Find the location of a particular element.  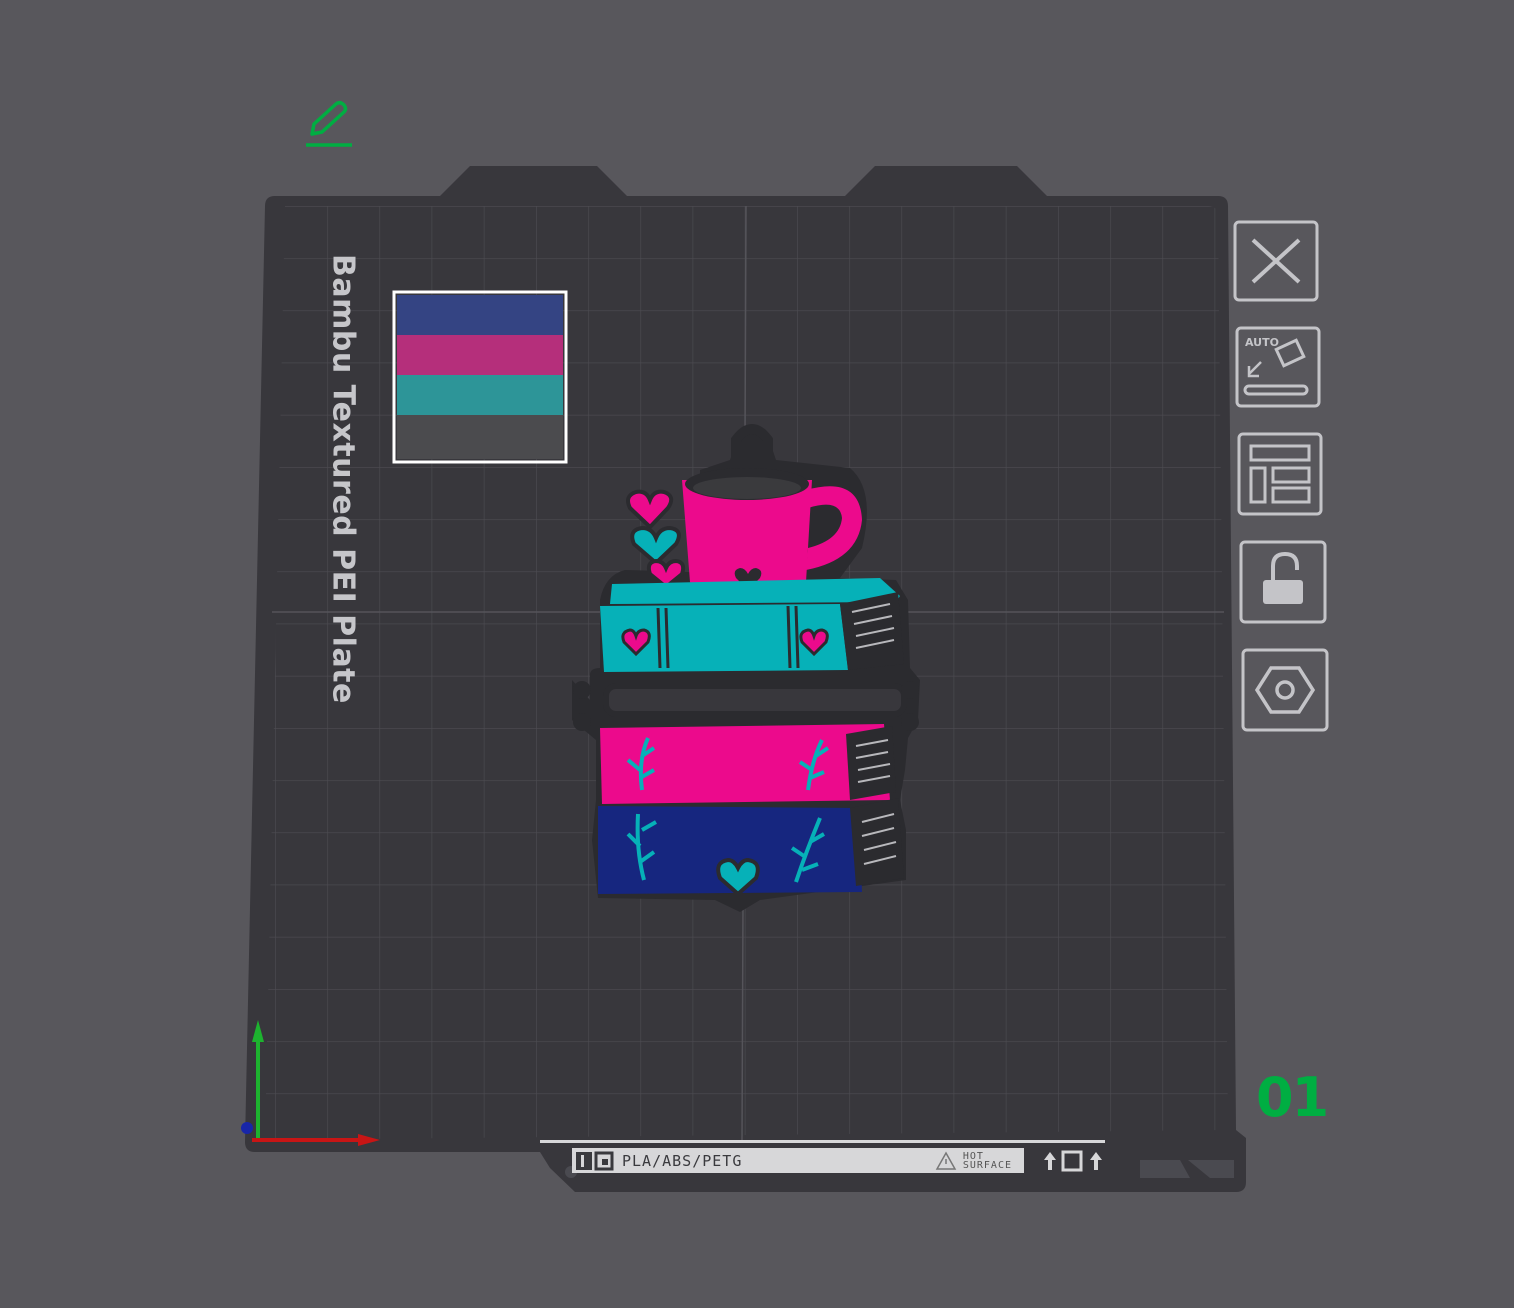

auto-label: AUTO is located at coordinates (1262, 342).